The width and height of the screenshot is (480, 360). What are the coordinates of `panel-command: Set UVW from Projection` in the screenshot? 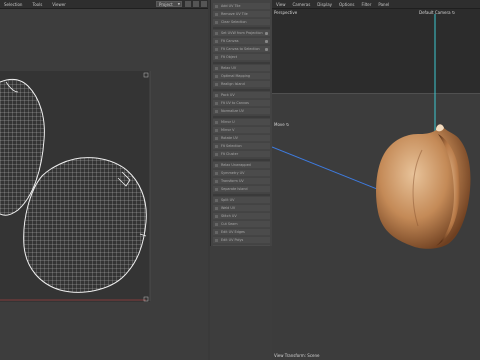 It's located at (241, 33).